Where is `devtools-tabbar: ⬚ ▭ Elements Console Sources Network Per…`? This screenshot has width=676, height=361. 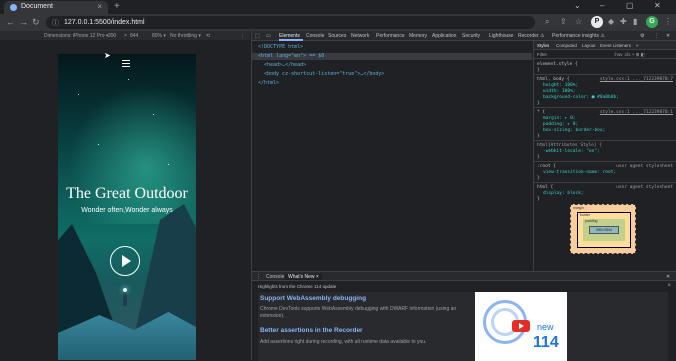 devtools-tabbar: ⬚ ▭ Elements Console Sources Network Per… is located at coordinates (464, 36).